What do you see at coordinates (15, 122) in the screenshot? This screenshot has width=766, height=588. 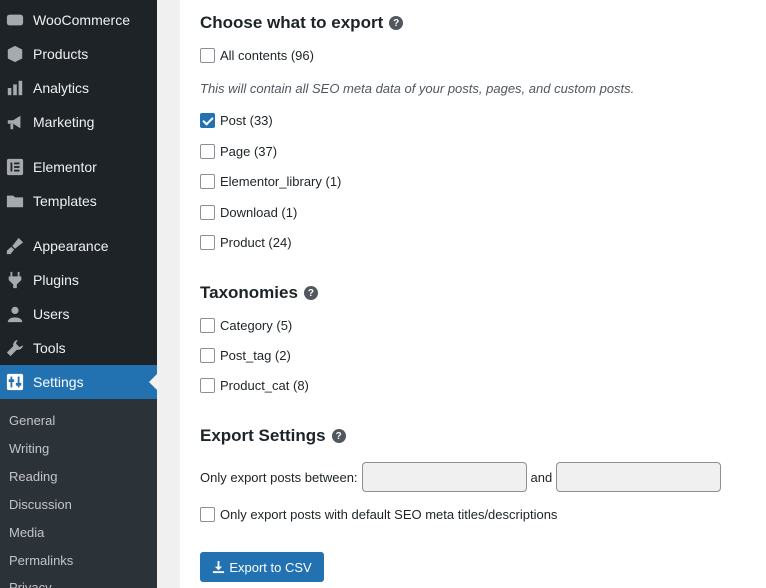 I see `megaphone-icon` at bounding box center [15, 122].